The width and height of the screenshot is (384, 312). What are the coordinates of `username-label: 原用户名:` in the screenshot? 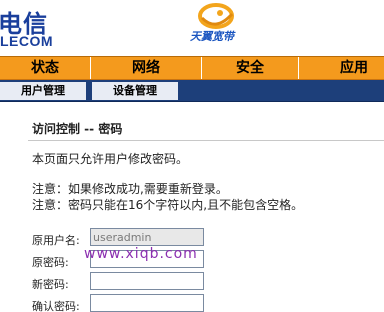 It's located at (56, 240).